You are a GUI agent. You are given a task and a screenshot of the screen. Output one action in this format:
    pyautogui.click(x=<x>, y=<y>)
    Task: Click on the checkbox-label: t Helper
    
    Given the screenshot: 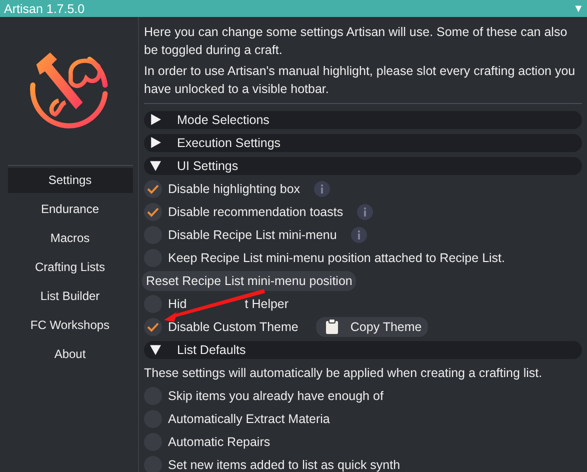 What is the action you would take?
    pyautogui.click(x=266, y=303)
    